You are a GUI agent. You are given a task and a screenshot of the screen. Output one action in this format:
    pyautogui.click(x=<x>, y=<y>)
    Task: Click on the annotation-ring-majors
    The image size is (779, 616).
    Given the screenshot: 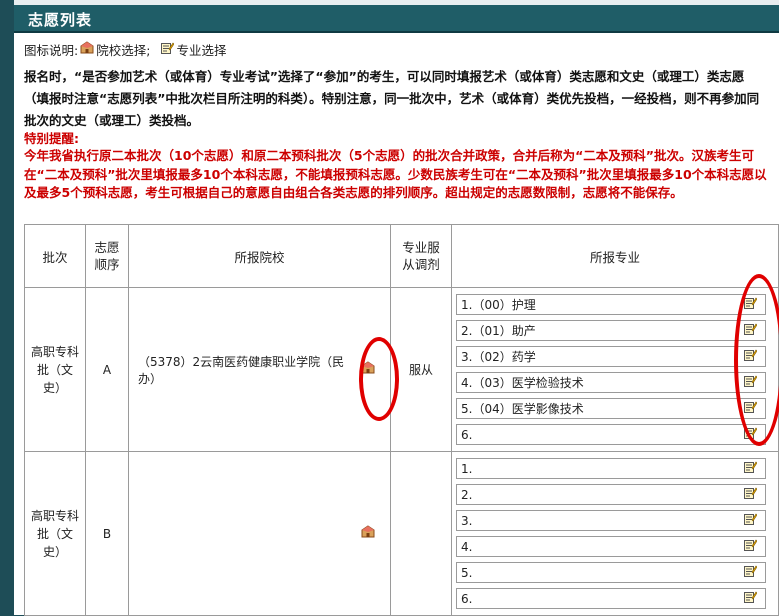 What is the action you would take?
    pyautogui.click(x=756, y=360)
    